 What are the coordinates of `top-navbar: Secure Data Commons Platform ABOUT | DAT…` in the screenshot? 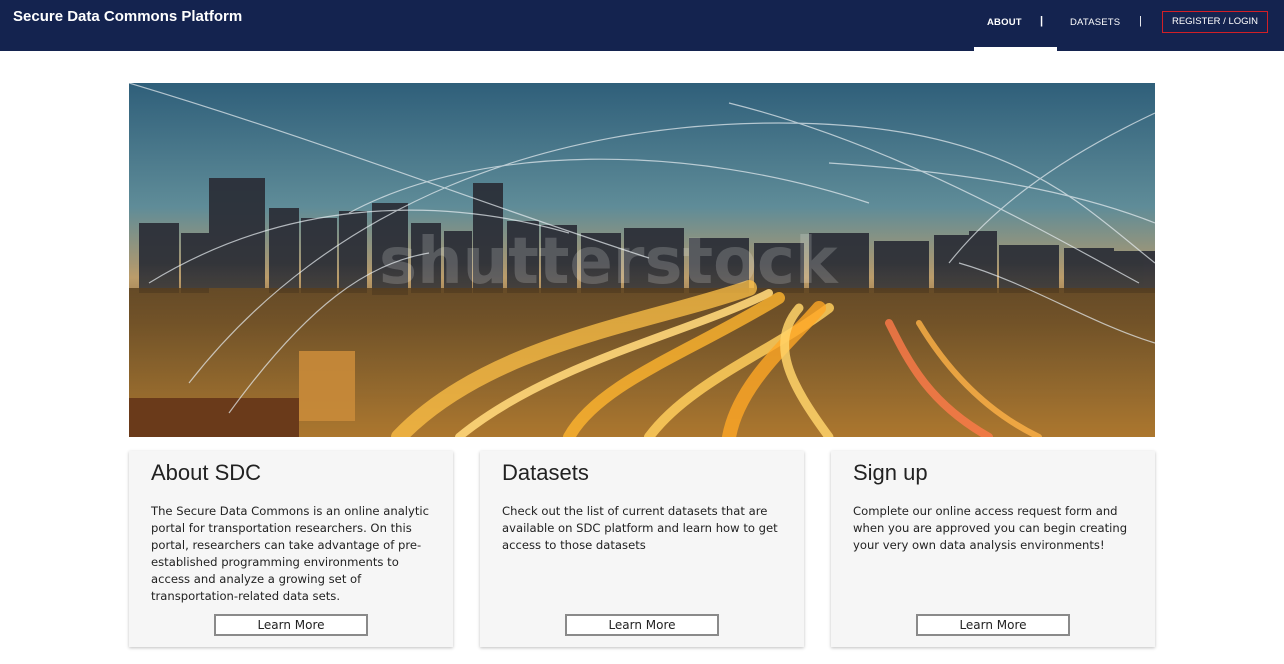 It's located at (642, 25).